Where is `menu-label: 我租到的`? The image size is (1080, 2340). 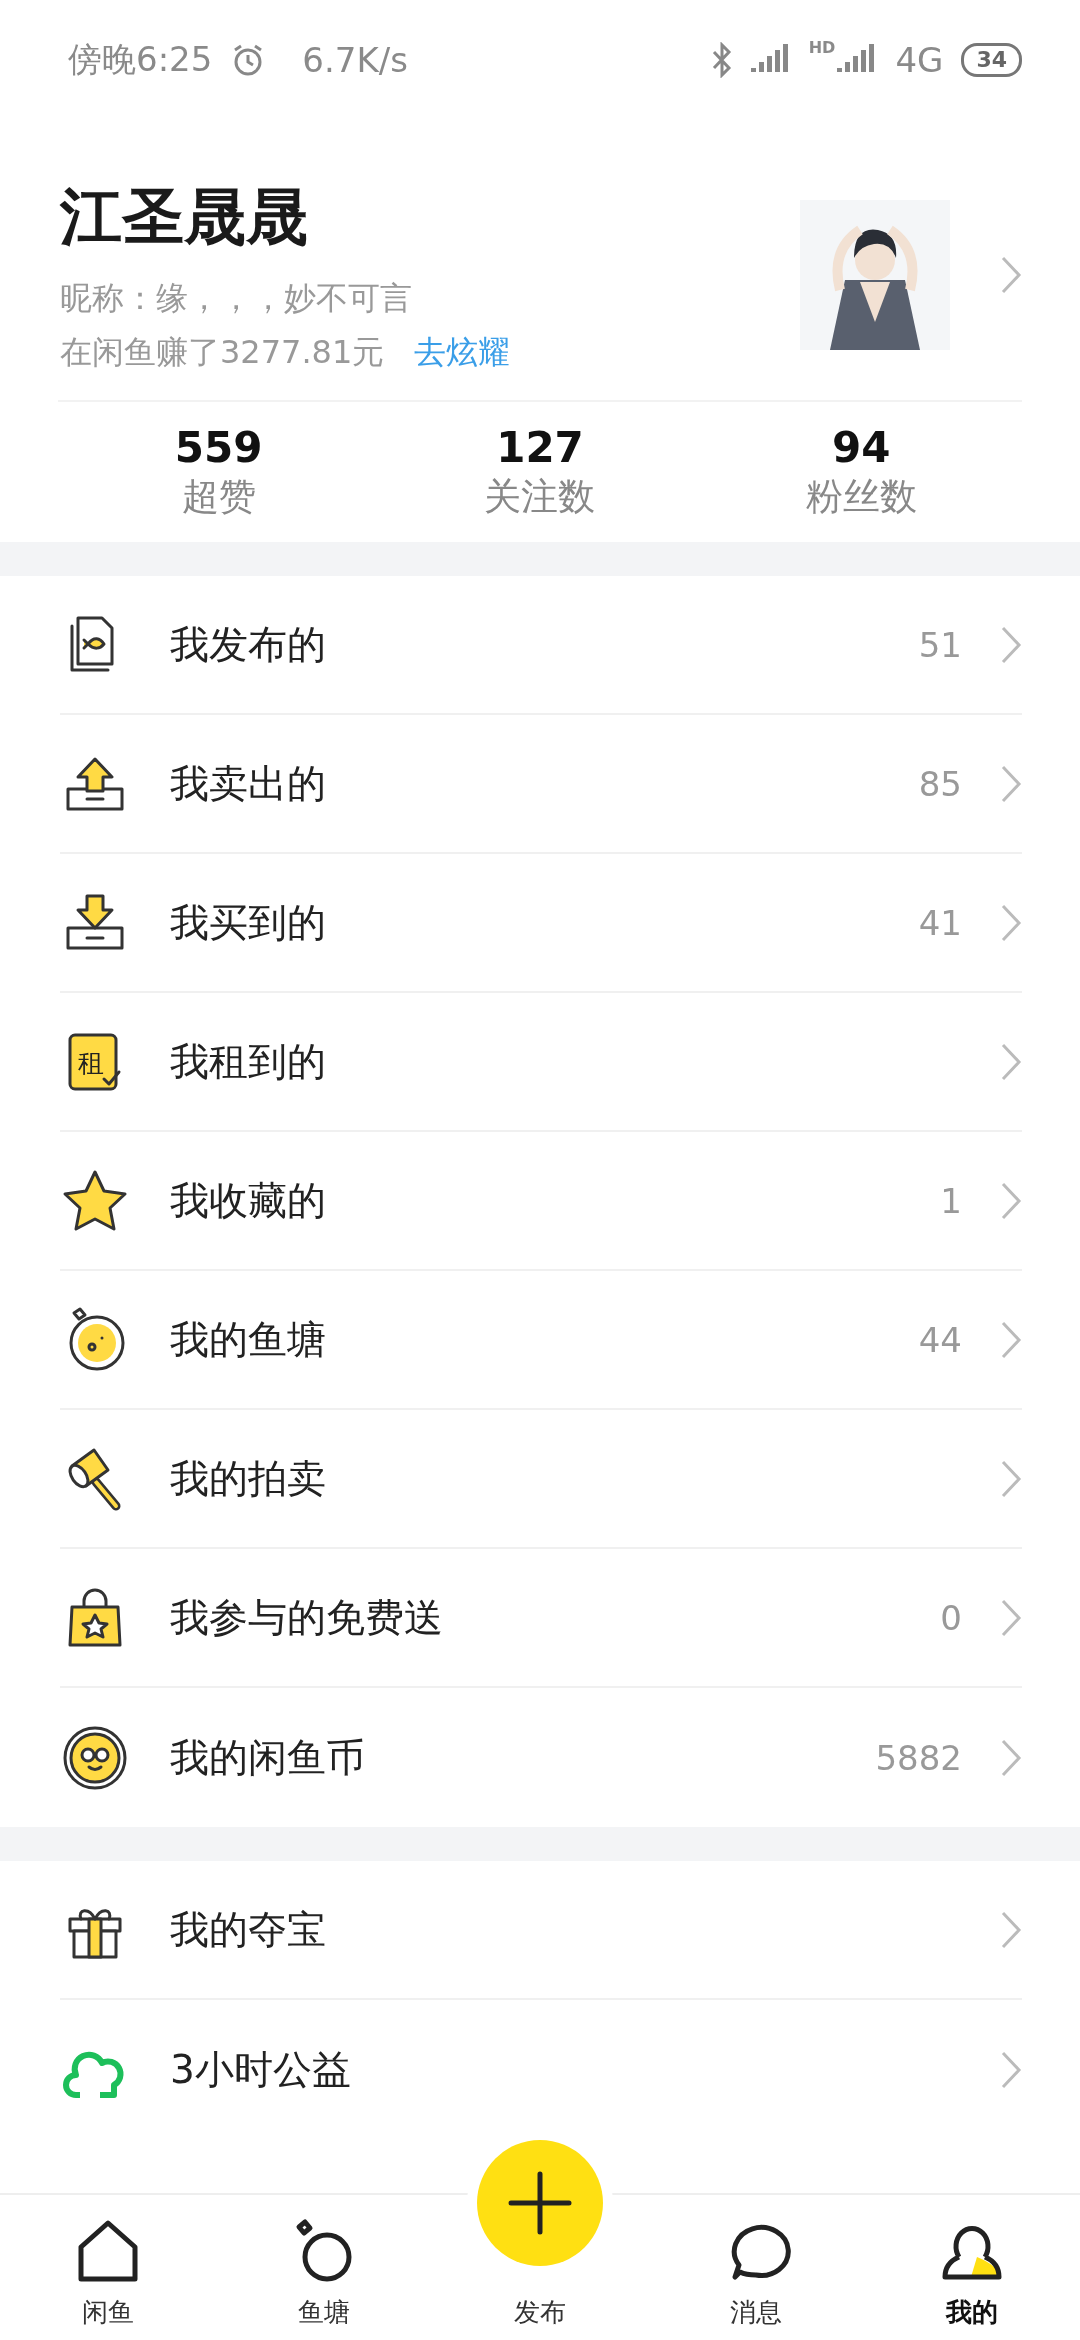
menu-label: 我租到的 is located at coordinates (248, 1061).